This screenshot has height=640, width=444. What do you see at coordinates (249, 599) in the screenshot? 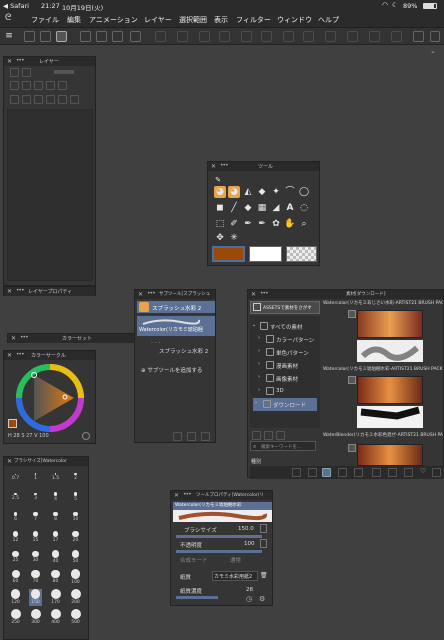
I see `clock-icon: ◷` at bounding box center [249, 599].